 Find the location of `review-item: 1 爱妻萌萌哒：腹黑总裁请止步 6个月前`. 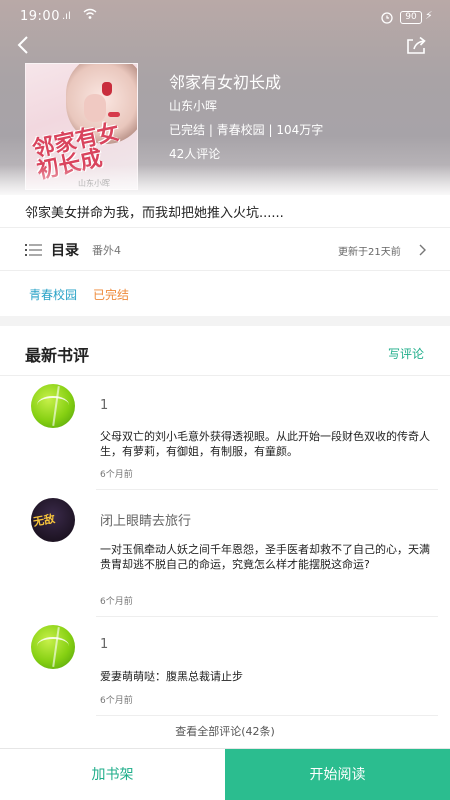

review-item: 1 爱妻萌萌哒：腹黑总裁请止步 6个月前 is located at coordinates (225, 667).